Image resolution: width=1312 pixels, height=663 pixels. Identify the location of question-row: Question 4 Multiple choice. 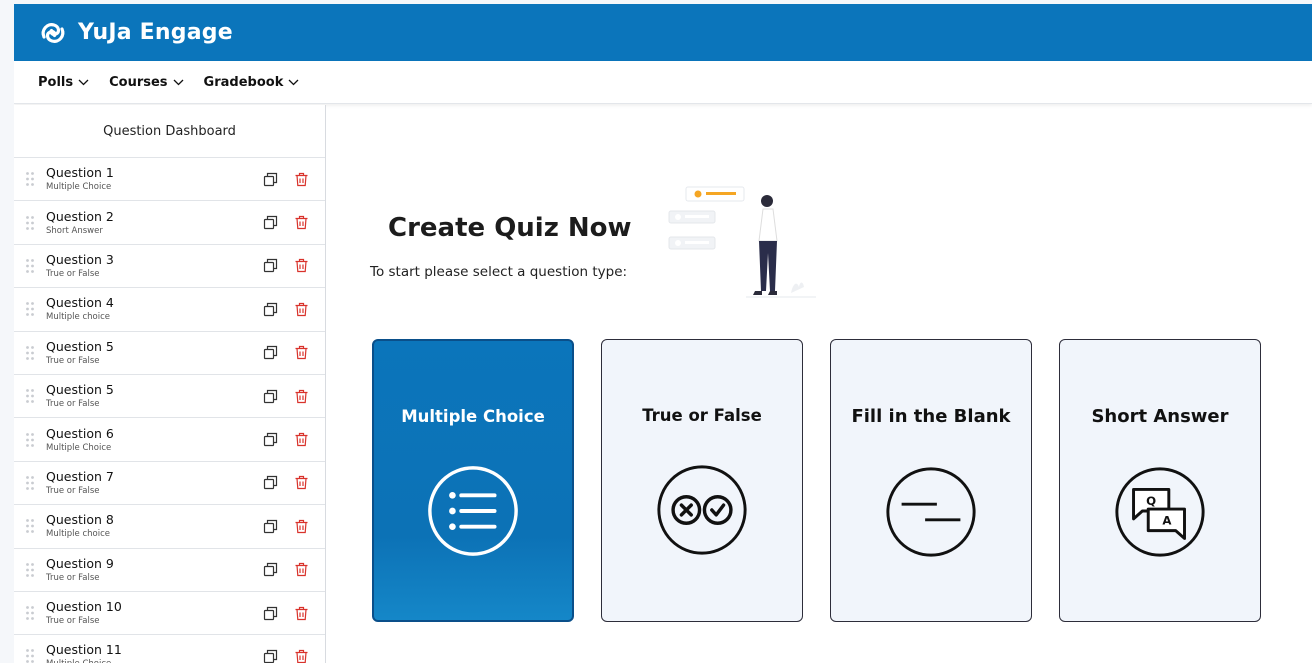
(169, 310).